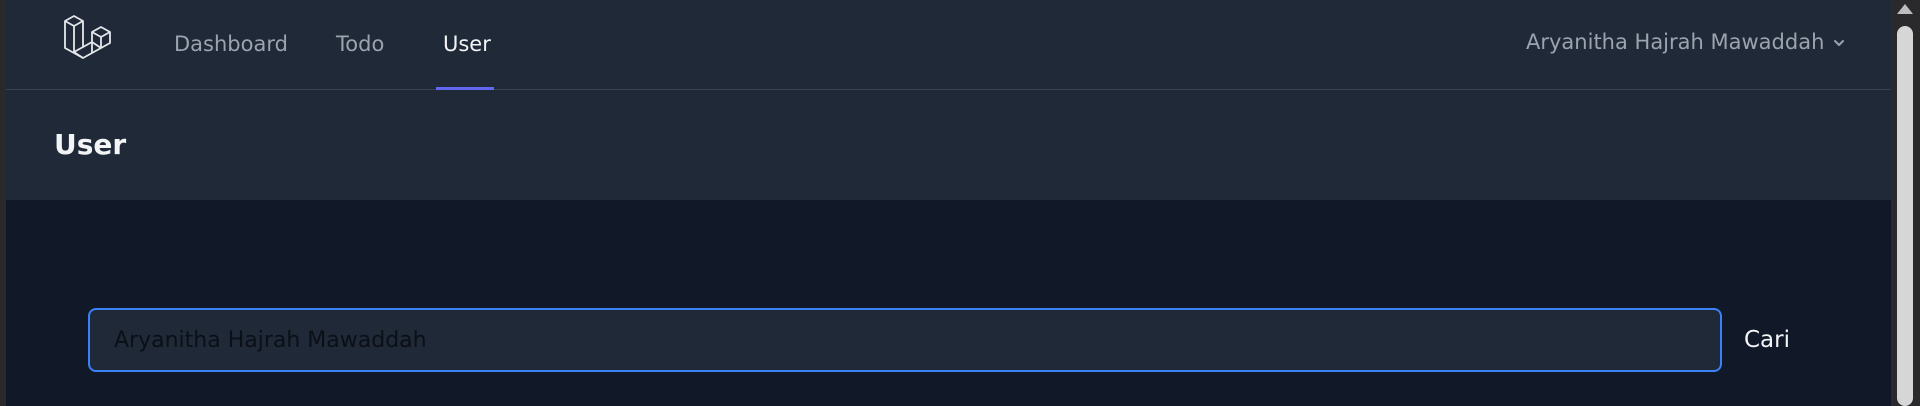 The width and height of the screenshot is (1920, 406). What do you see at coordinates (1767, 340) in the screenshot?
I see `search-button: Cari` at bounding box center [1767, 340].